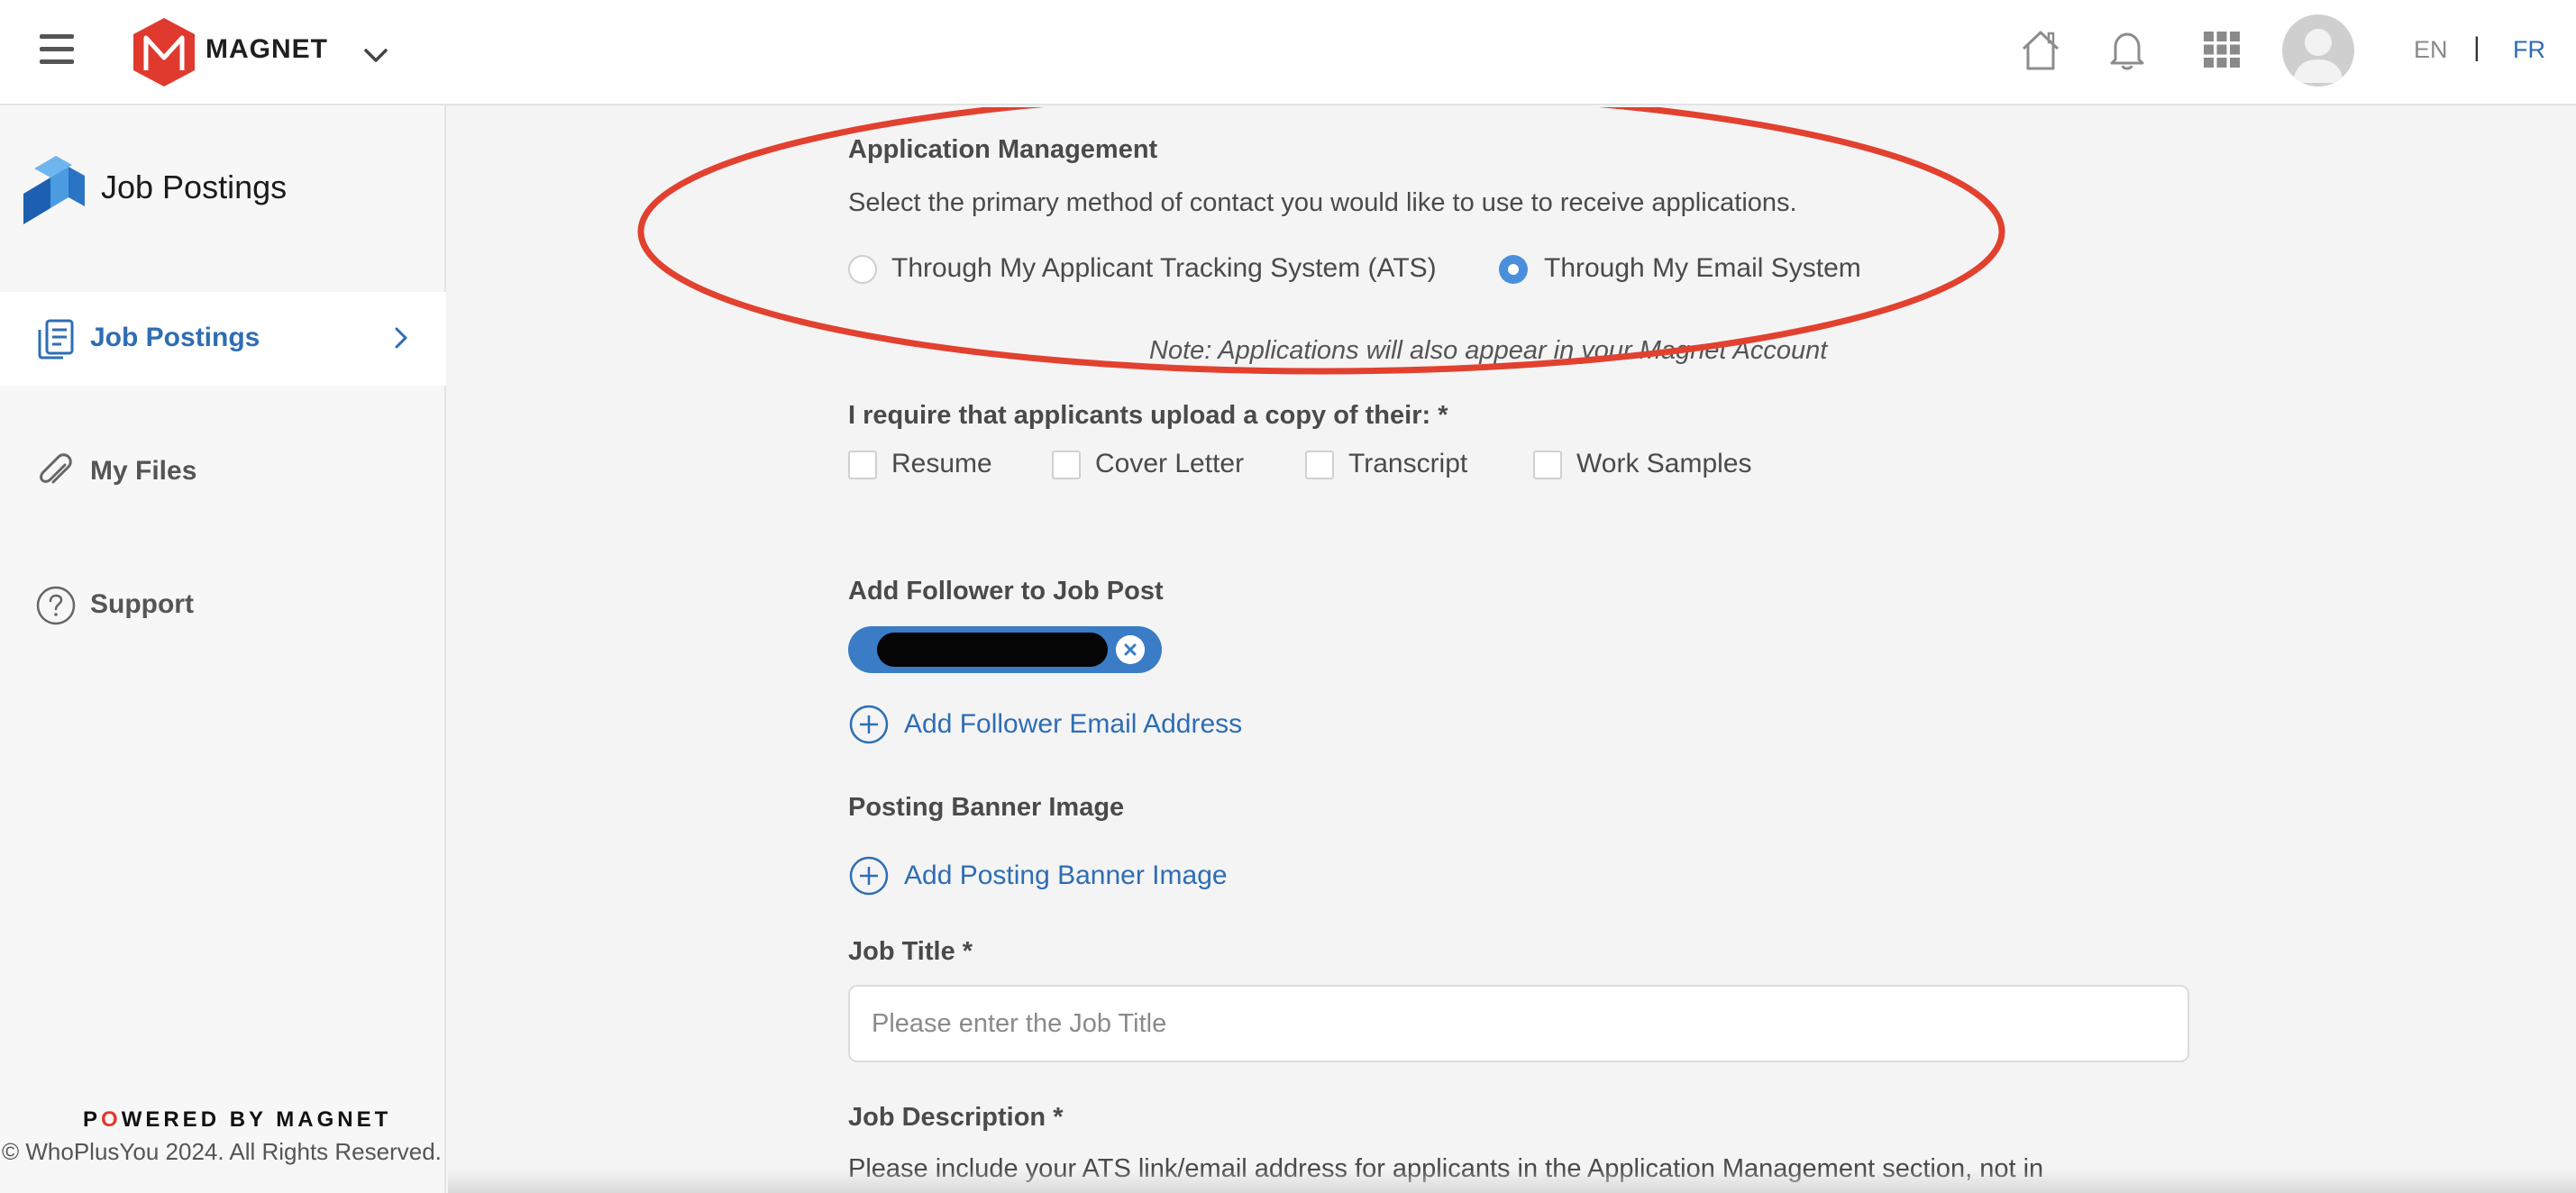 The height and width of the screenshot is (1193, 2576). I want to click on scroll-fade, so click(1512, 1181).